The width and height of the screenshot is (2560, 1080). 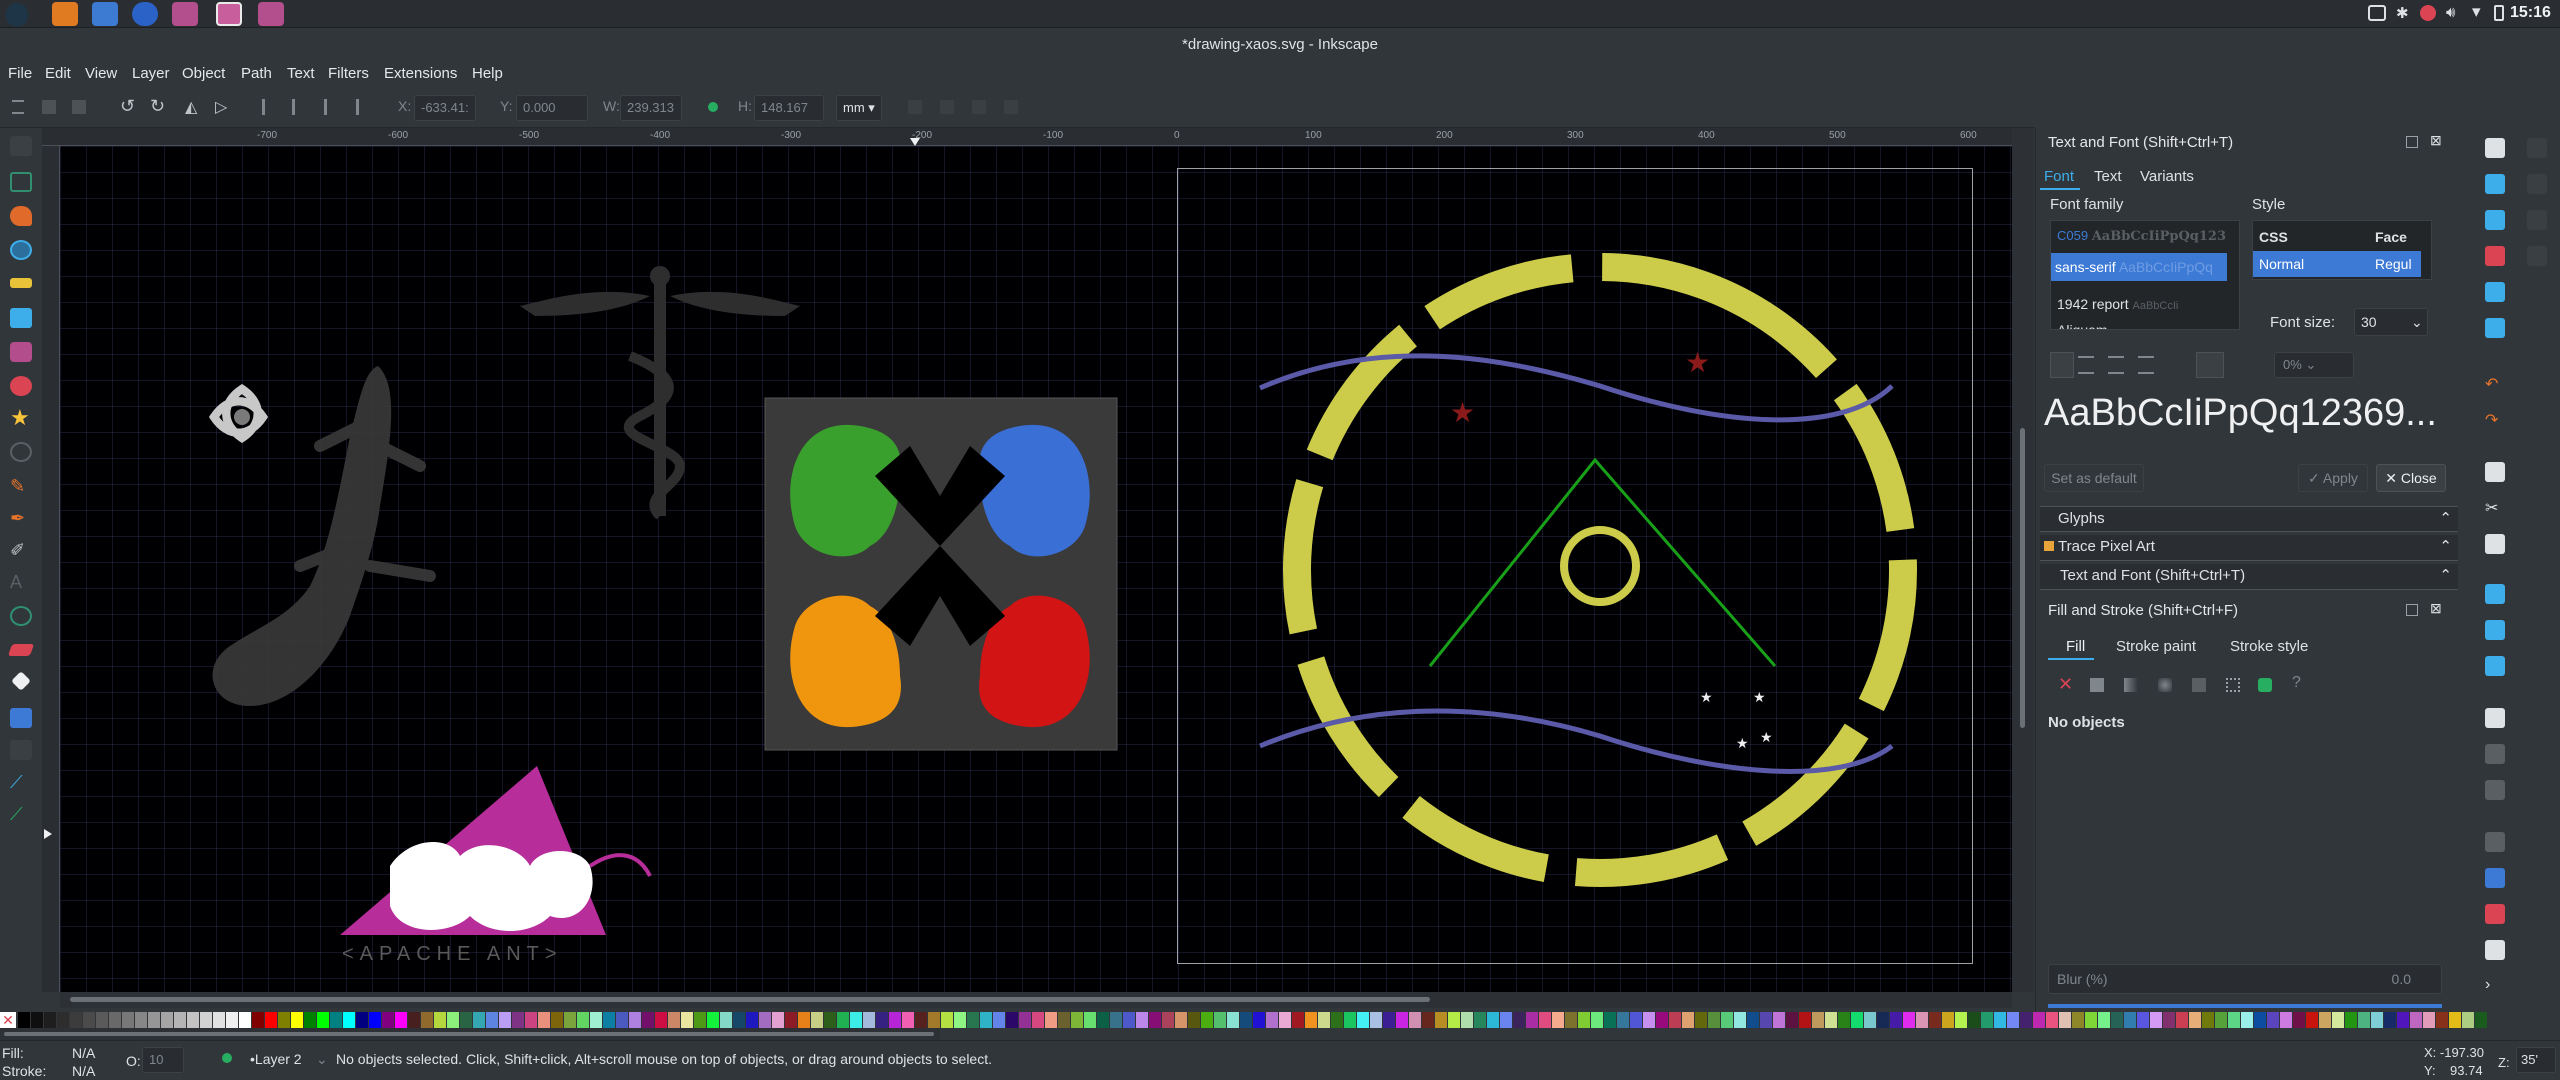 I want to click on menu-filters: Filters, so click(x=348, y=74).